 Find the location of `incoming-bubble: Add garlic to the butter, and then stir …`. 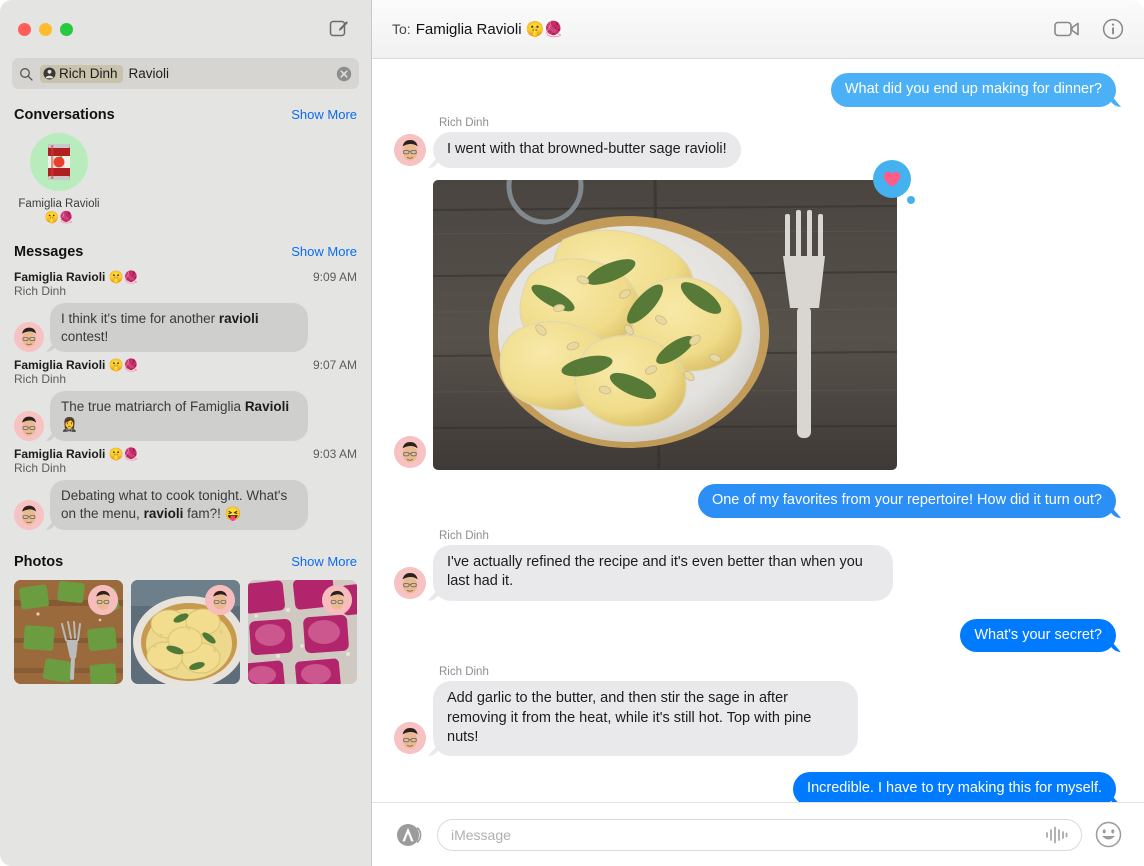

incoming-bubble: Add garlic to the butter, and then stir … is located at coordinates (645, 719).